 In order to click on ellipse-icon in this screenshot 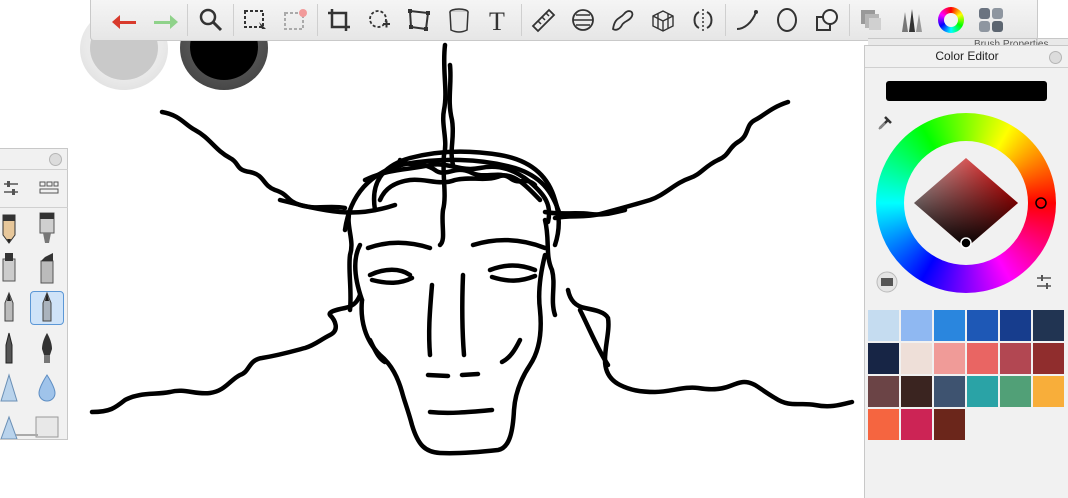, I will do `click(787, 20)`.